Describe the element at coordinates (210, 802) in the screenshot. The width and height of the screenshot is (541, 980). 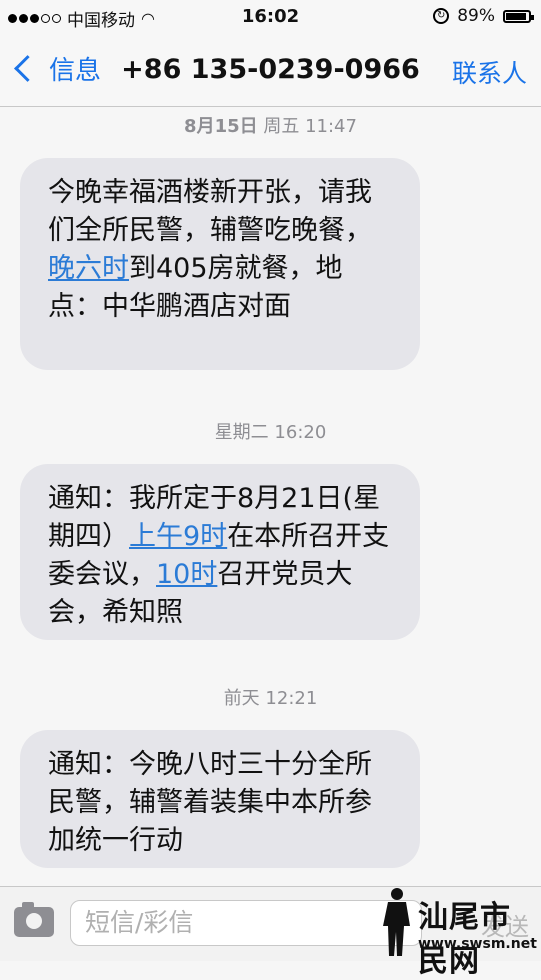
I see `message-text: 通知：今晚八时三十分全所民警，辅警着装集中本所参加统一行动` at that location.